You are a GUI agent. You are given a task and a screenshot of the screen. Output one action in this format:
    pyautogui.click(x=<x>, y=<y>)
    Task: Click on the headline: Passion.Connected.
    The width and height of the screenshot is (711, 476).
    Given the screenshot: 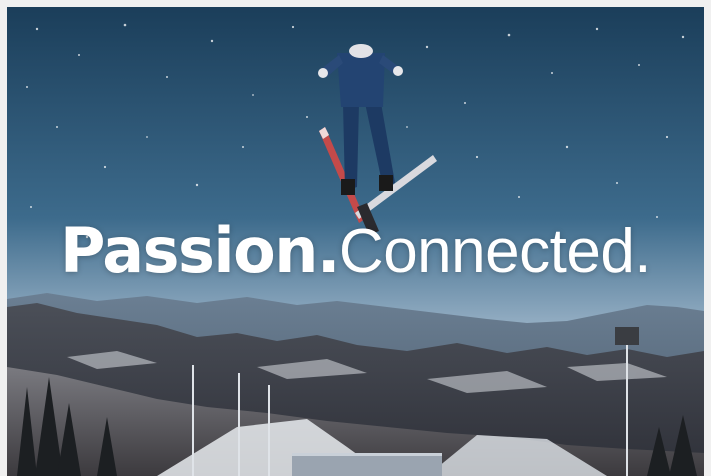 What is the action you would take?
    pyautogui.click(x=355, y=251)
    